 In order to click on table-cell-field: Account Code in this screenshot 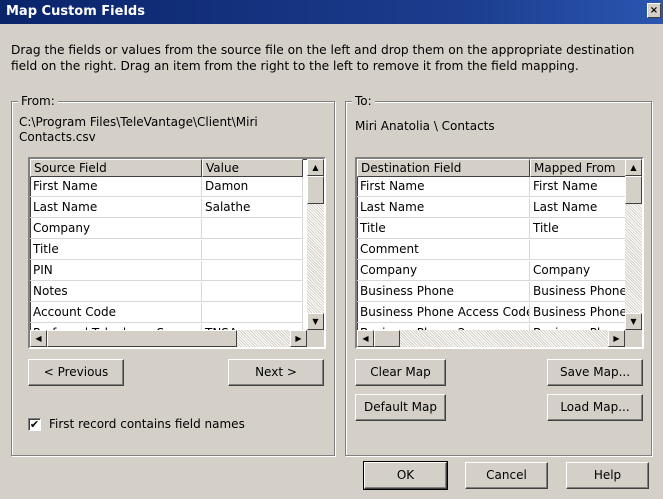, I will do `click(116, 312)`.